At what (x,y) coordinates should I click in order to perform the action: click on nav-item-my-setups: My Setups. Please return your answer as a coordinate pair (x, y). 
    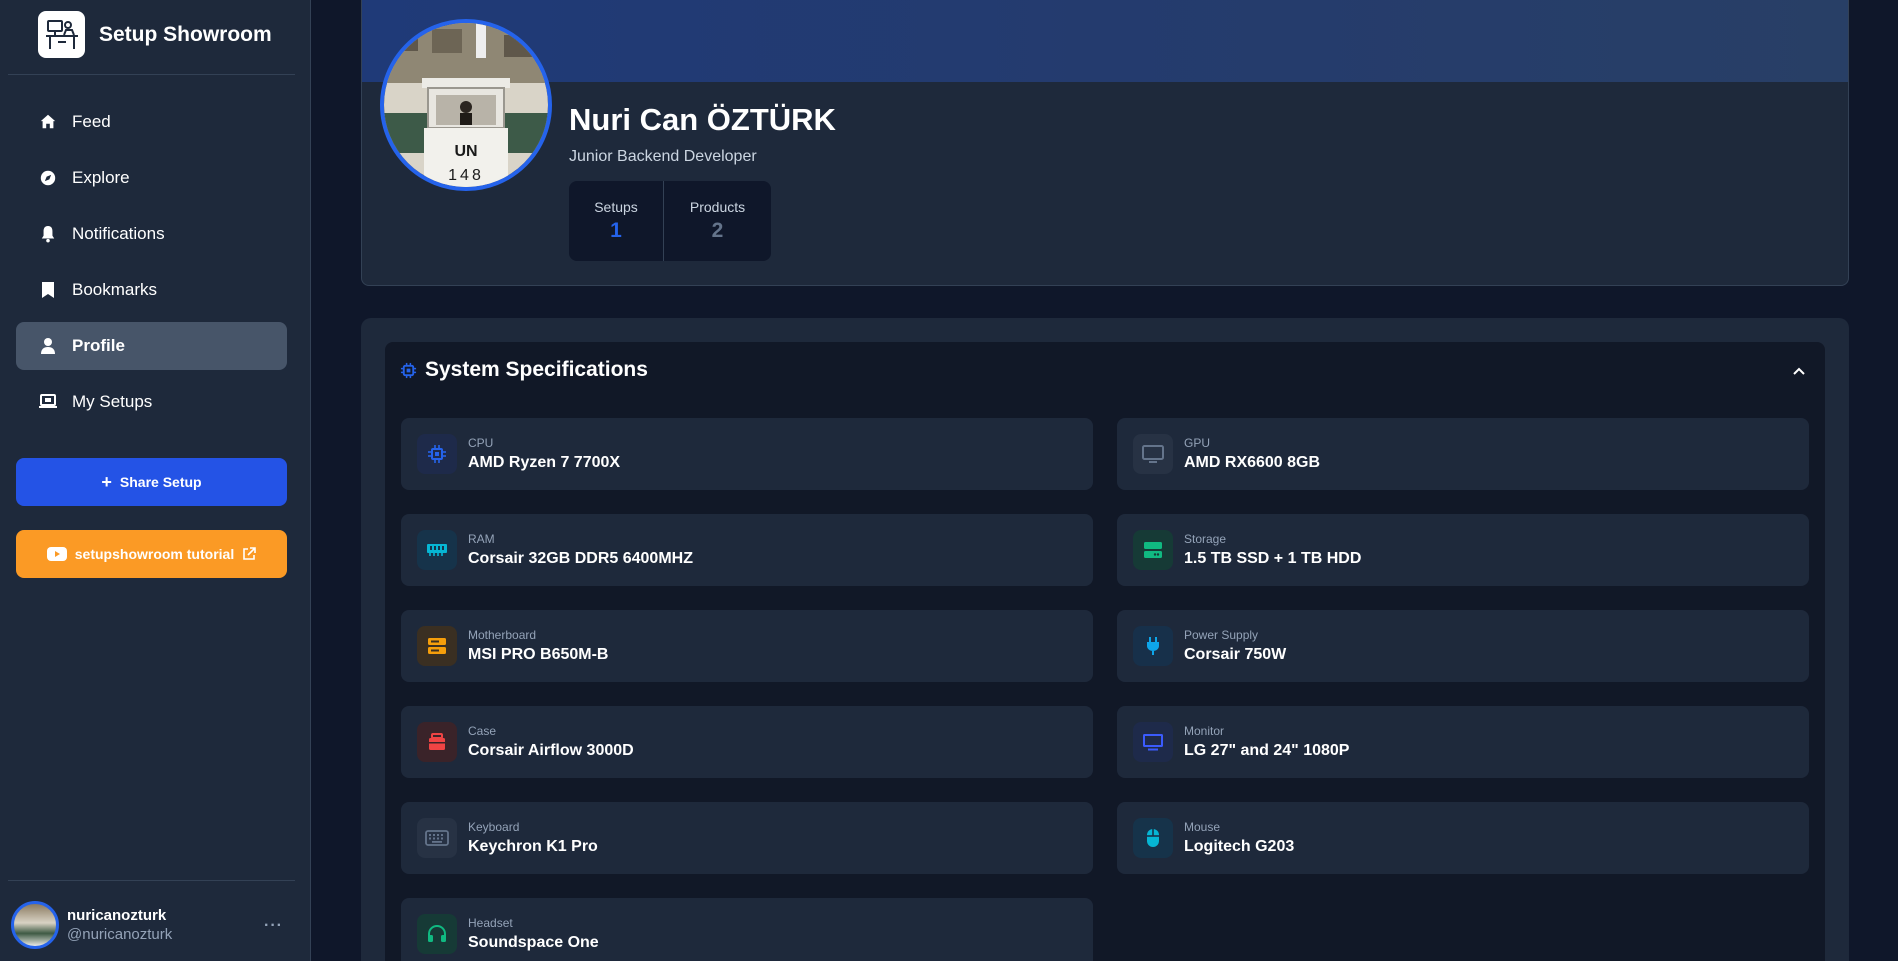
    Looking at the image, I should click on (151, 402).